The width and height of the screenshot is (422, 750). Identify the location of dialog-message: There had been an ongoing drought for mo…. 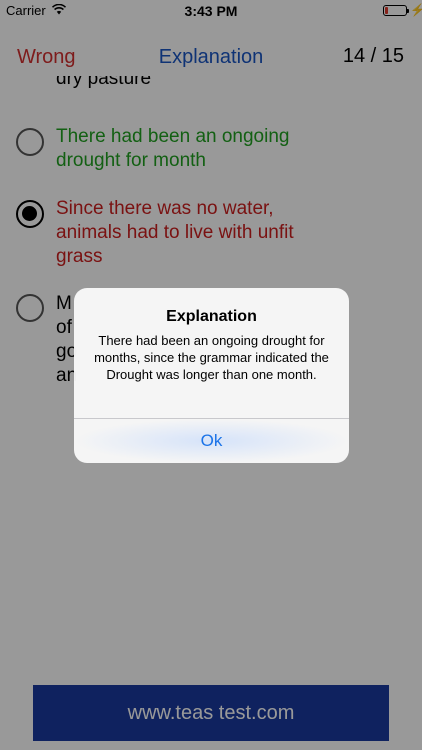
(211, 357).